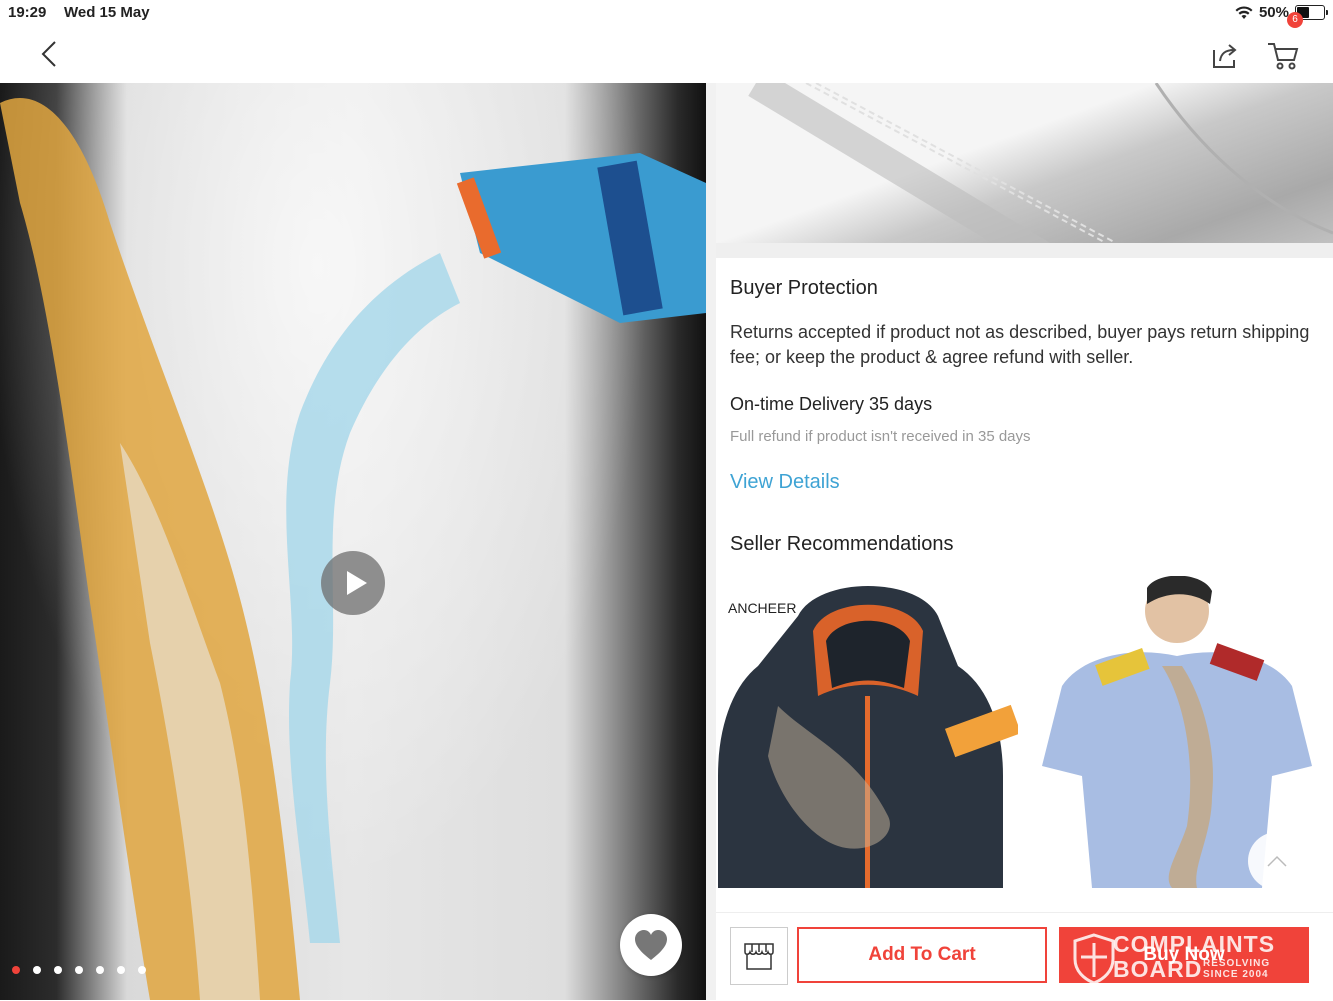 This screenshot has height=1001, width=1333. I want to click on column-divider, so click(711, 541).